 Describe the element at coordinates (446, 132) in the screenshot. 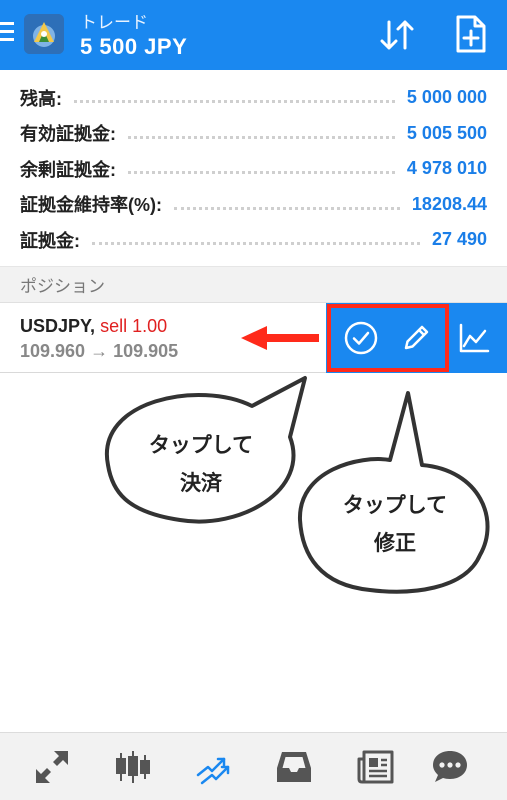

I see `account-value: 5 005 500` at that location.